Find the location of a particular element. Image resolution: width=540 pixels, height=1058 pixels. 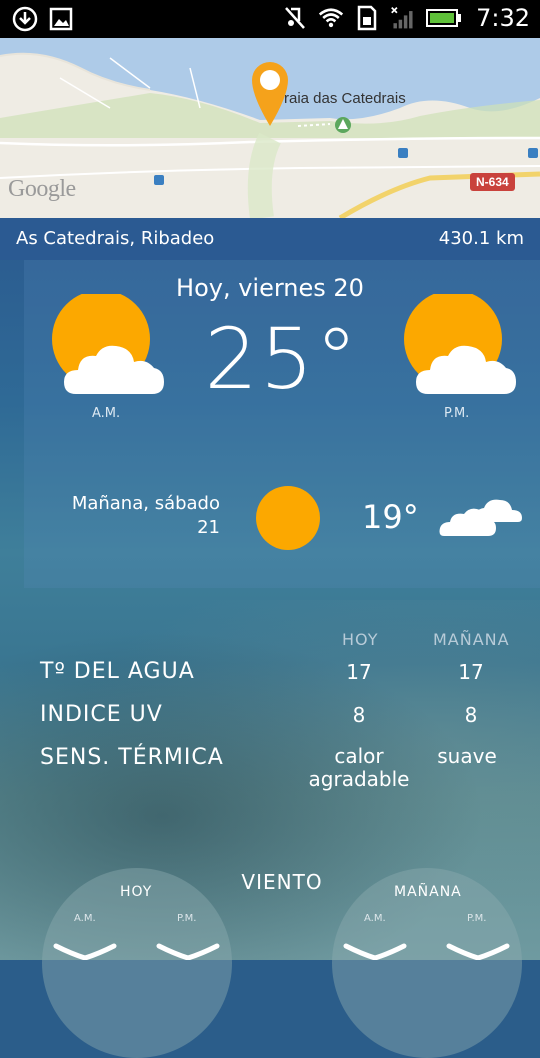

row-label-feels-like: SENS. TÉRMICA is located at coordinates (132, 757).